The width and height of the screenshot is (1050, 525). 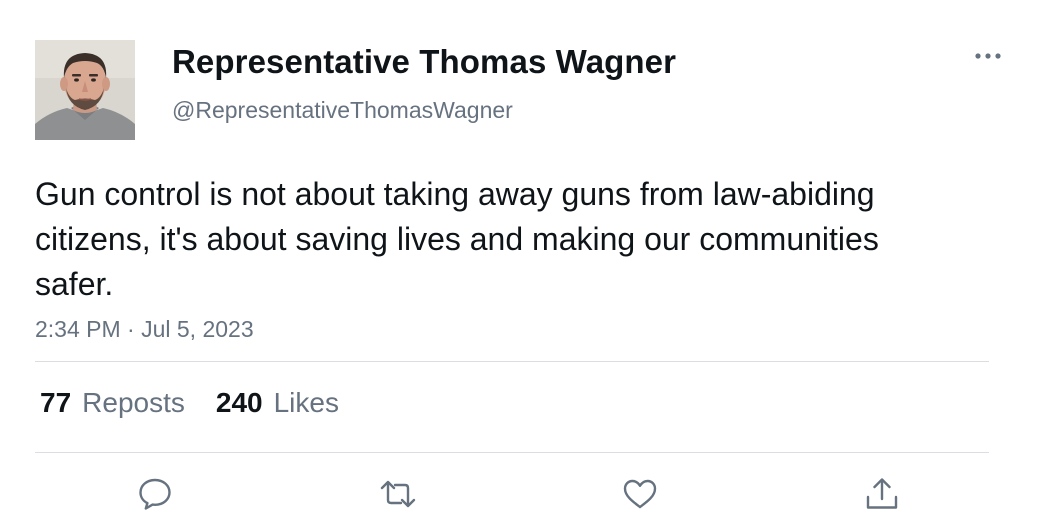 I want to click on author-handle: @RepresentativeThomasWagner, so click(x=342, y=110).